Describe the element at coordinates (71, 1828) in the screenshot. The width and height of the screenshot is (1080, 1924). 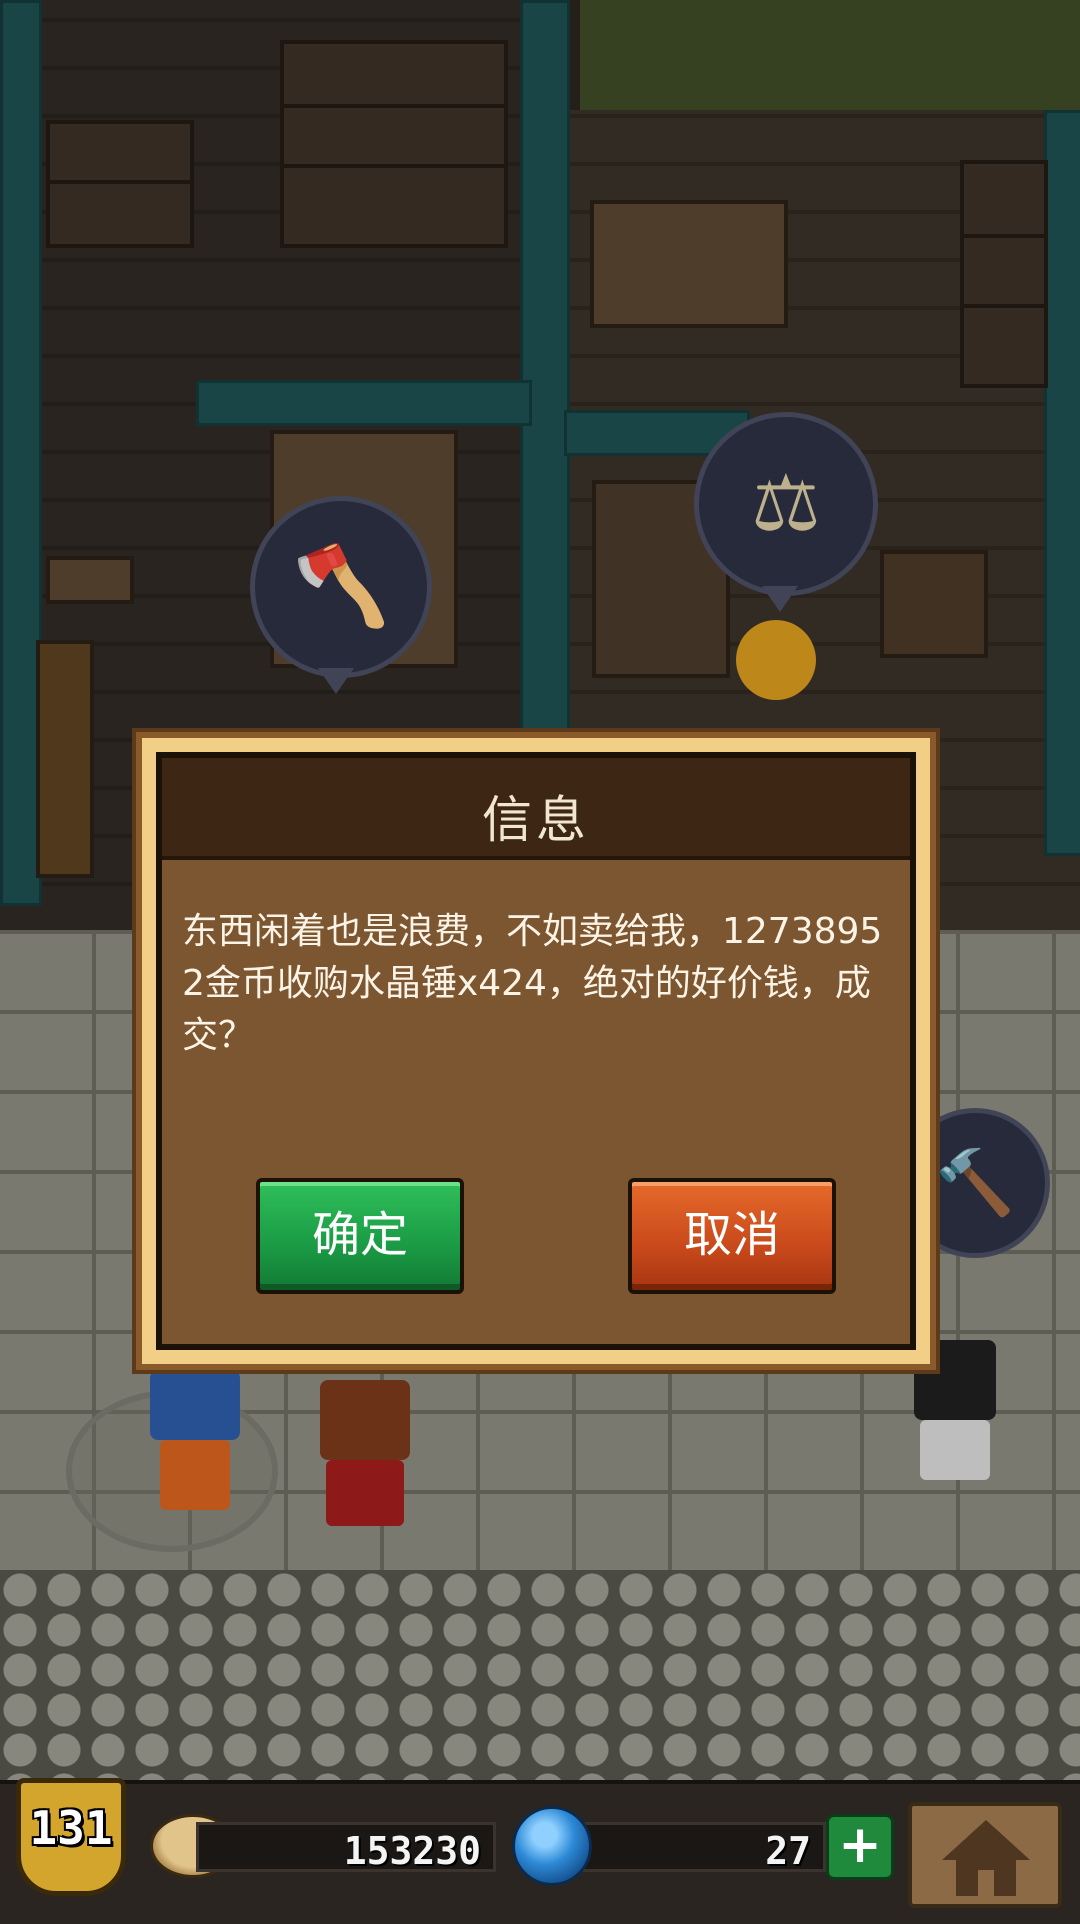
I see `player-level: 131` at that location.